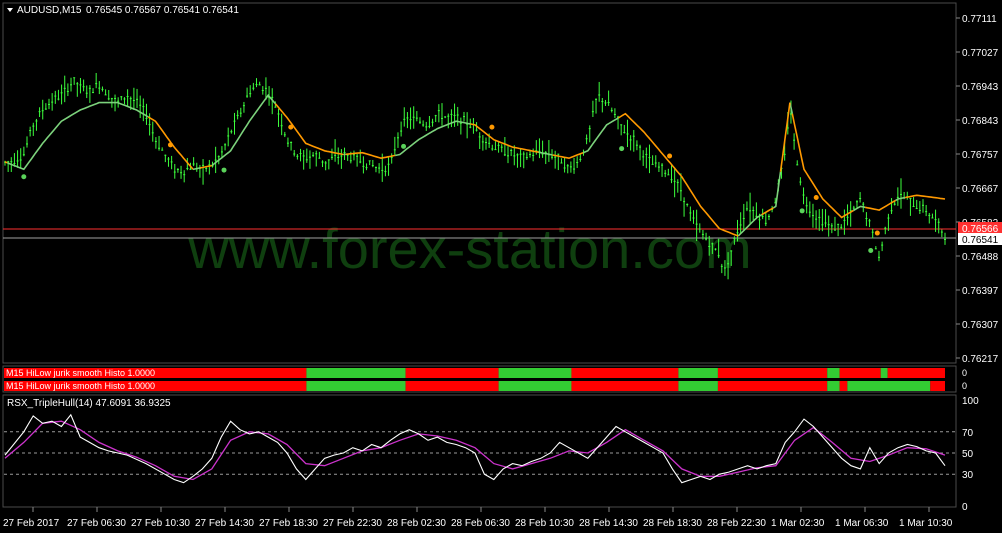 This screenshot has height=533, width=1002. I want to click on price-tick-label: 0.76757, so click(980, 155).